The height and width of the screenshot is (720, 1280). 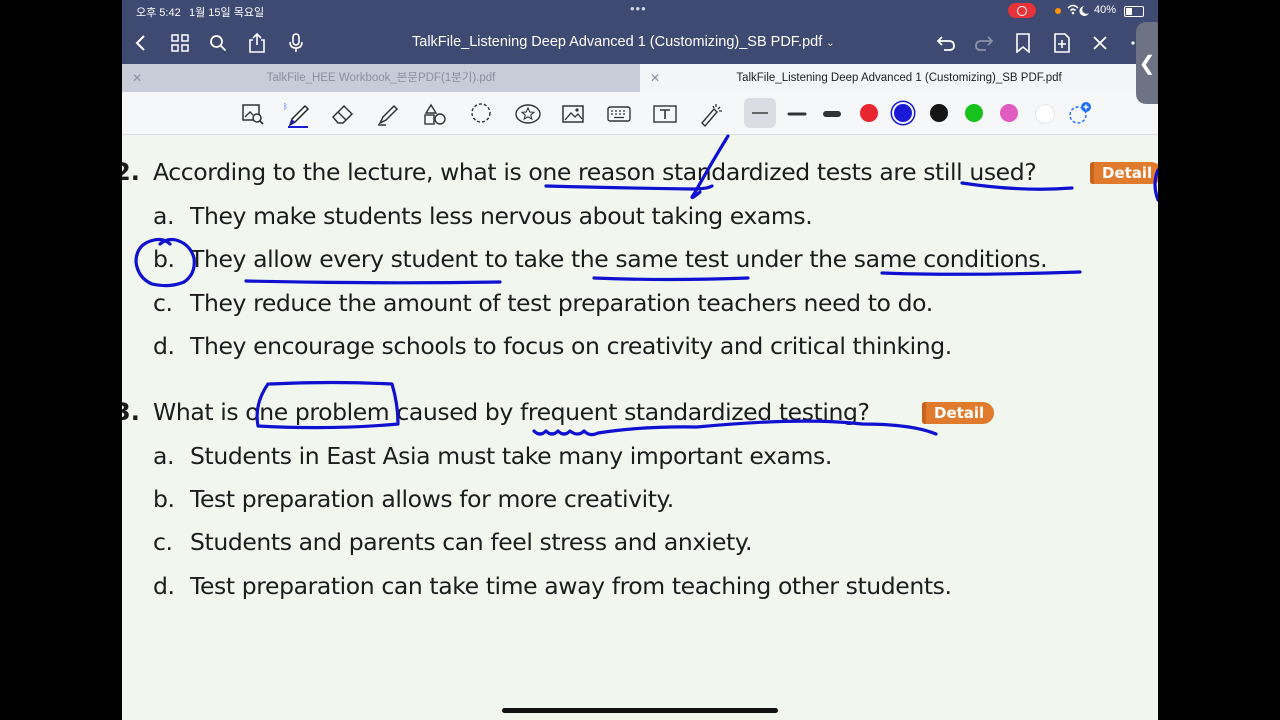 I want to click on status-time: 오후 5:42, so click(x=158, y=13).